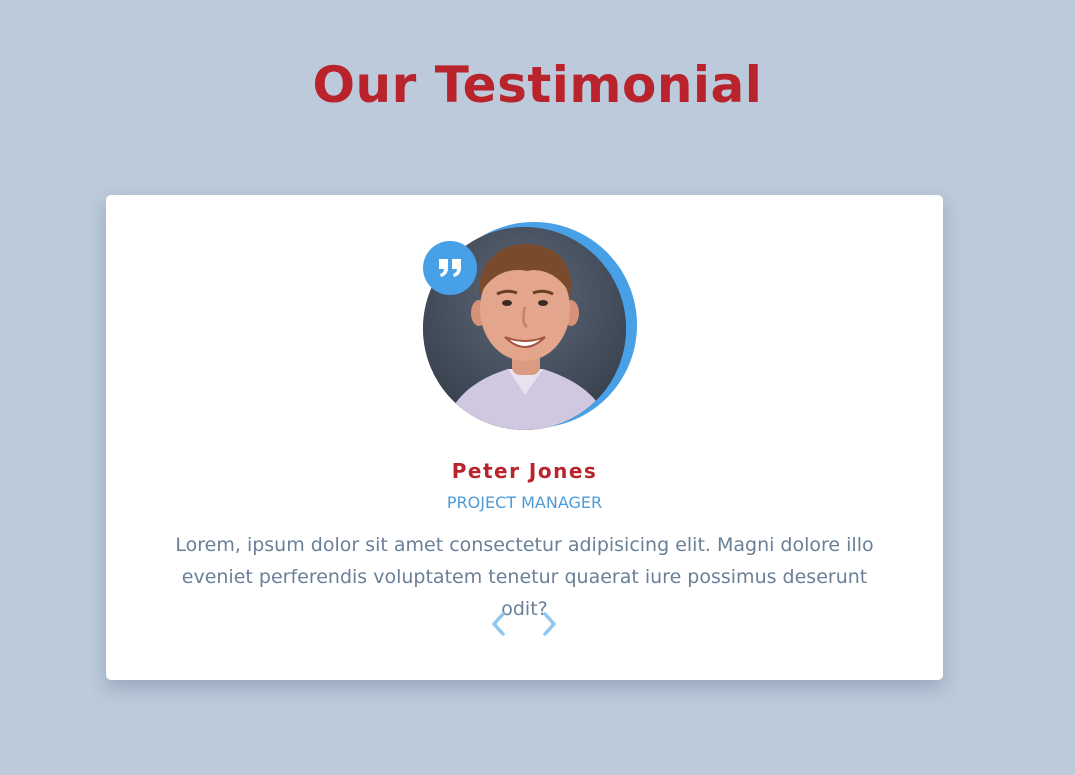 The width and height of the screenshot is (1075, 775). What do you see at coordinates (524, 502) in the screenshot?
I see `person-role: PROJECT MANAGER` at bounding box center [524, 502].